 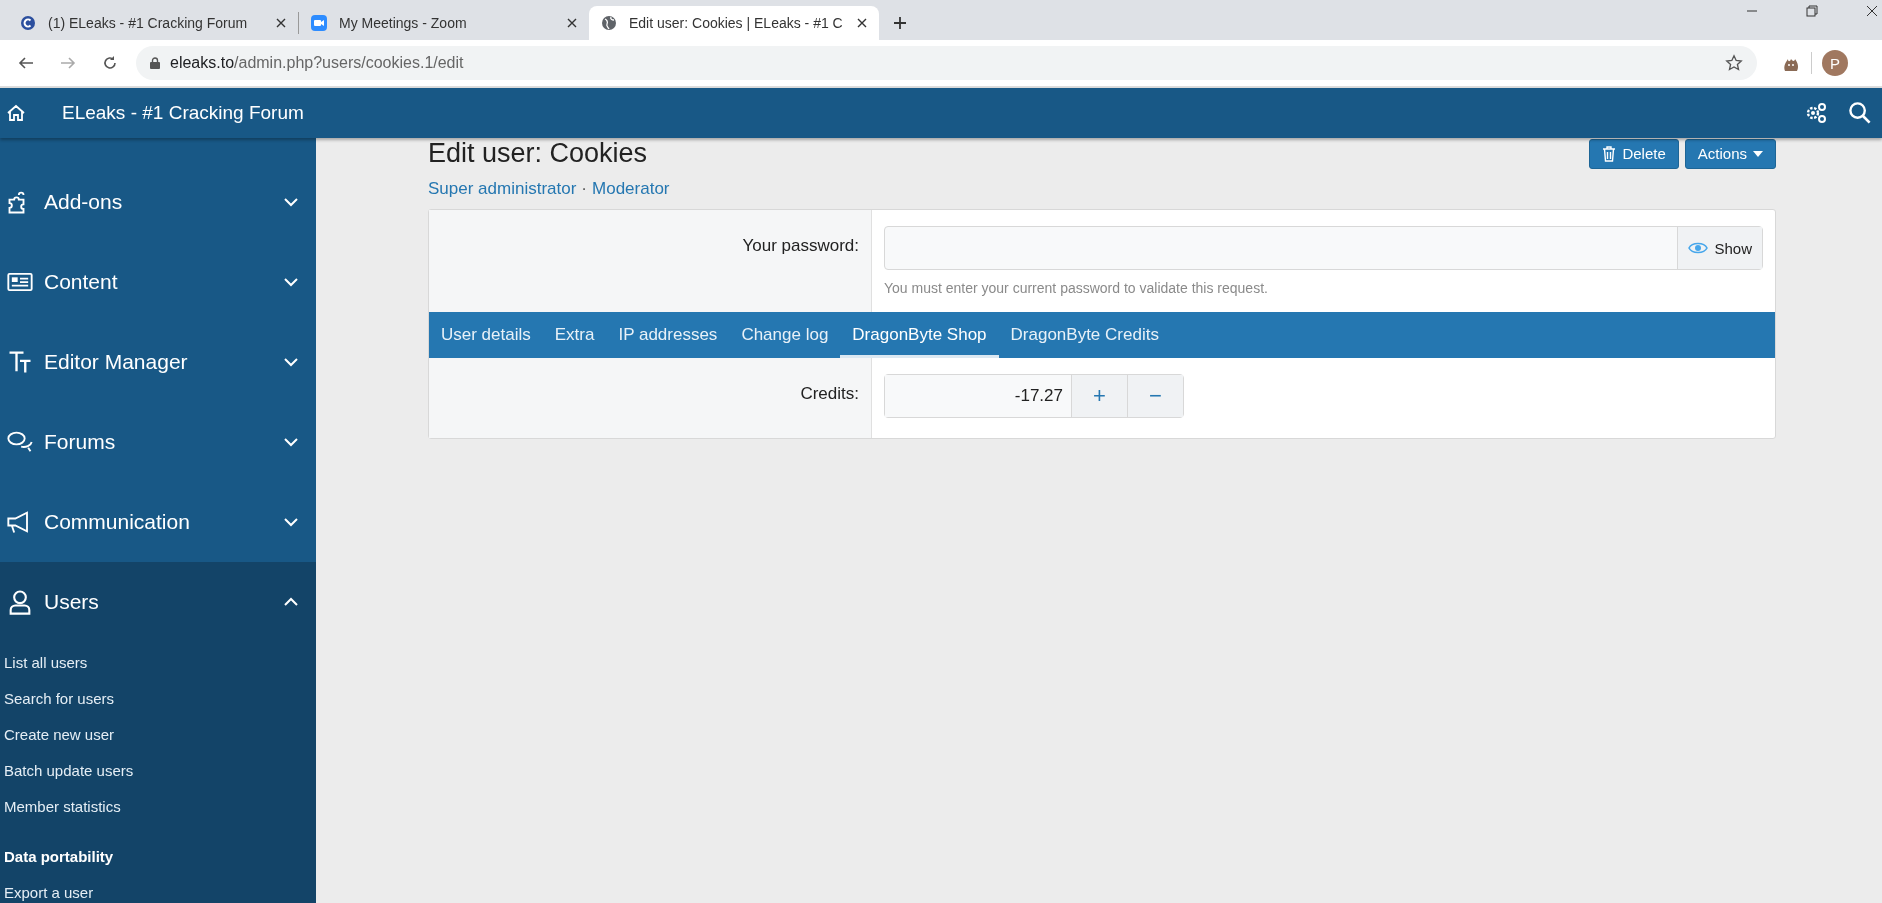 I want to click on reload-icon, so click(x=110, y=63).